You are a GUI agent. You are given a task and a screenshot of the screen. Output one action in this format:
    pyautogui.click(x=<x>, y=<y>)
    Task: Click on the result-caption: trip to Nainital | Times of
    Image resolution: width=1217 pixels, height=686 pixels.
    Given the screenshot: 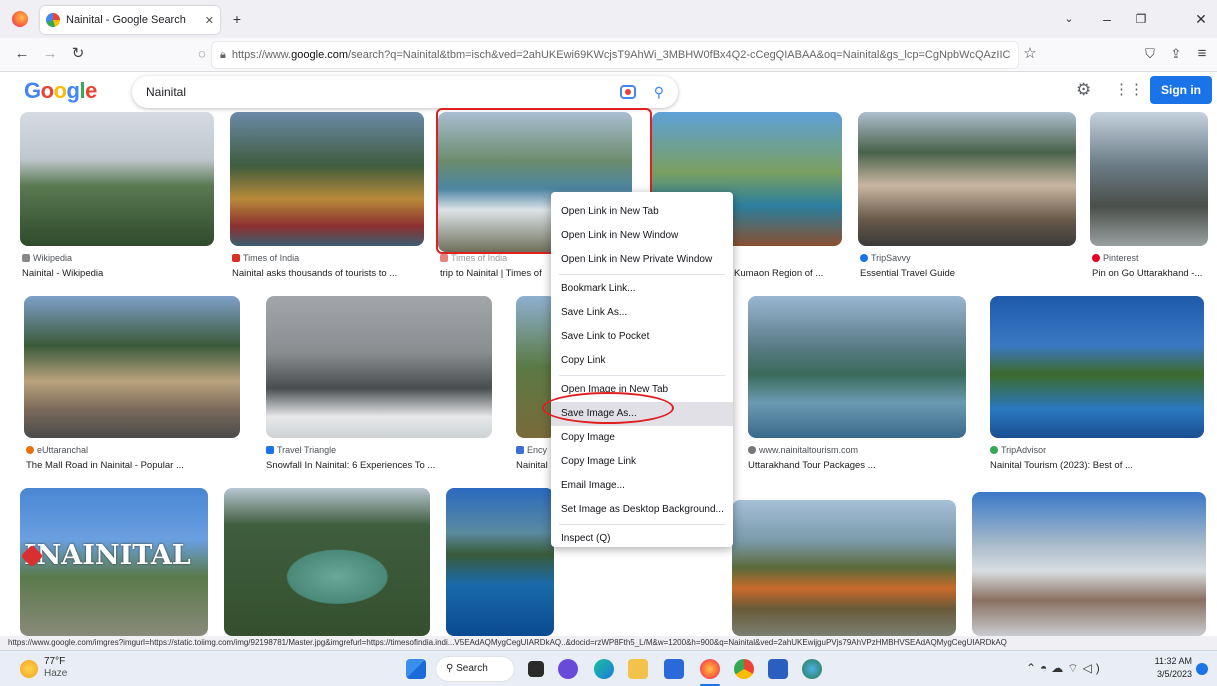 What is the action you would take?
    pyautogui.click(x=495, y=273)
    